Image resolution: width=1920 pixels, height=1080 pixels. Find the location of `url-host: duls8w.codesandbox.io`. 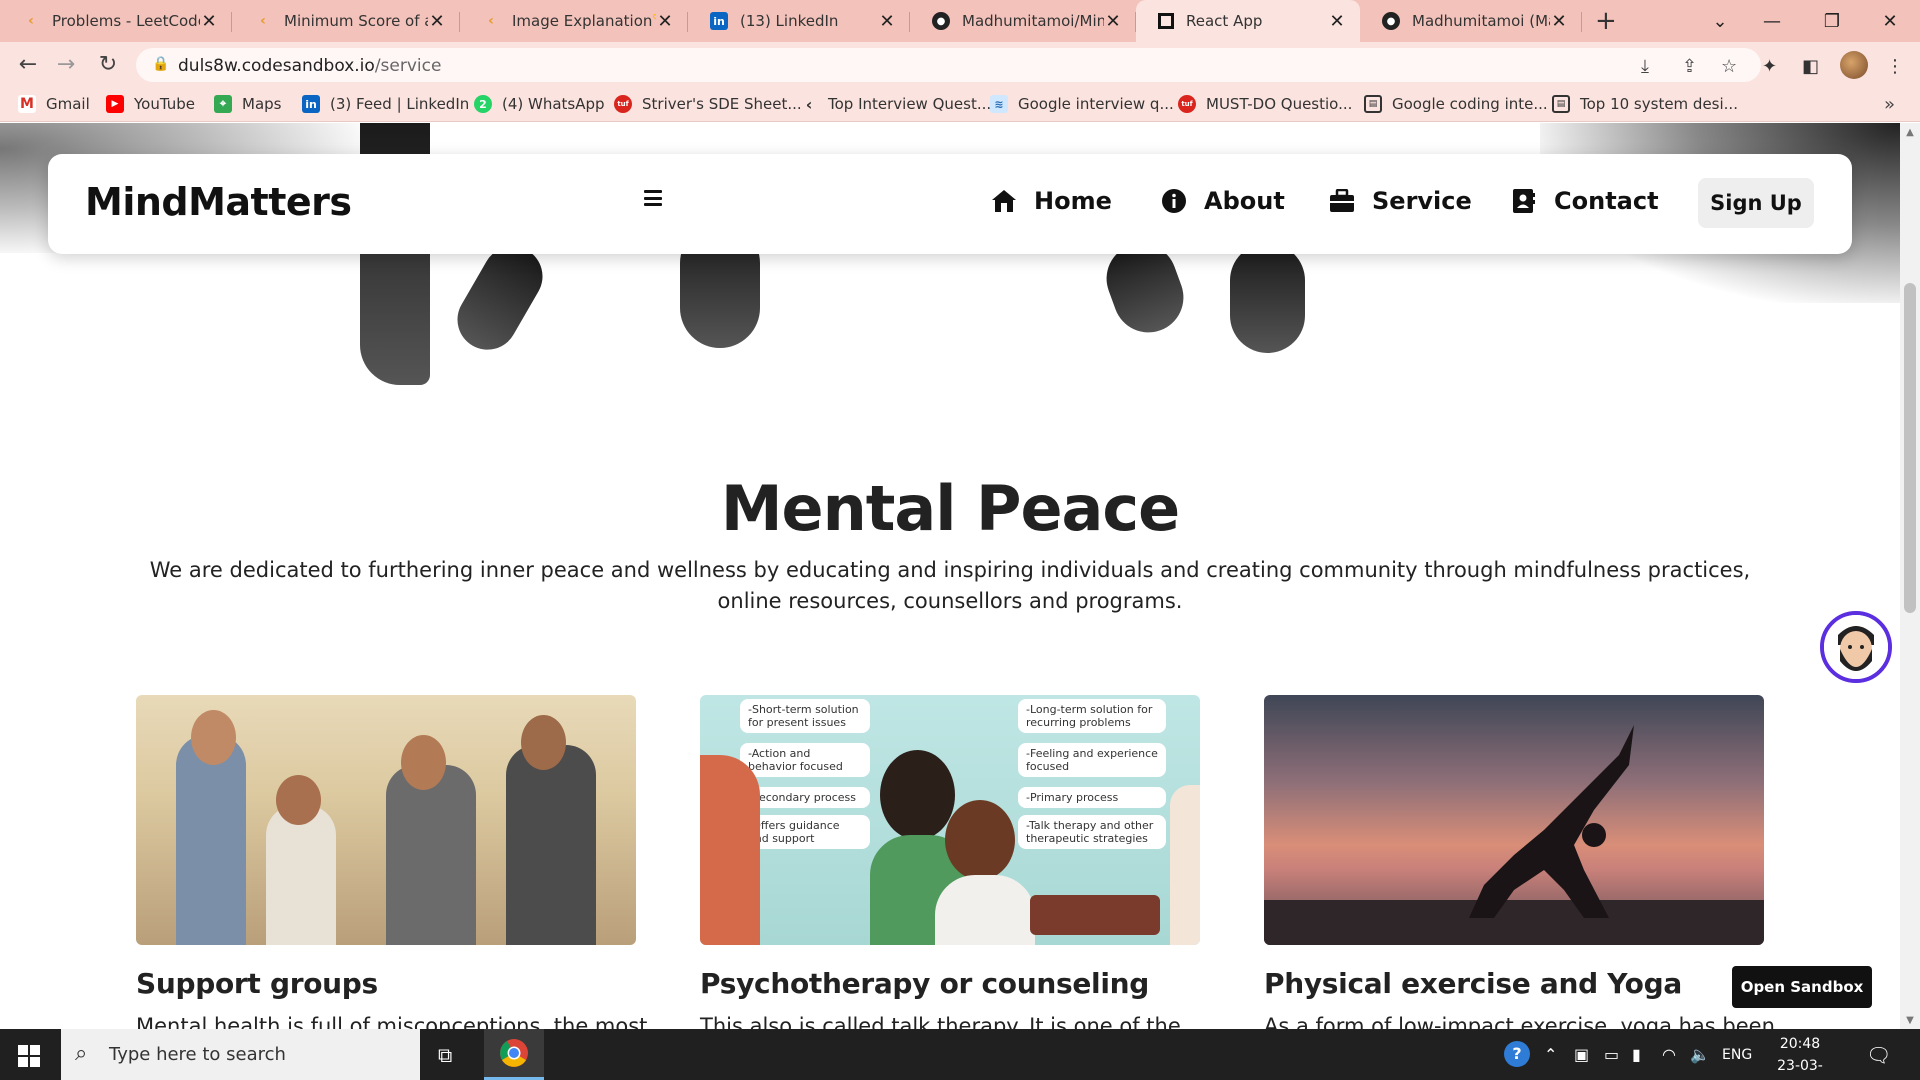

url-host: duls8w.codesandbox.io is located at coordinates (276, 66).